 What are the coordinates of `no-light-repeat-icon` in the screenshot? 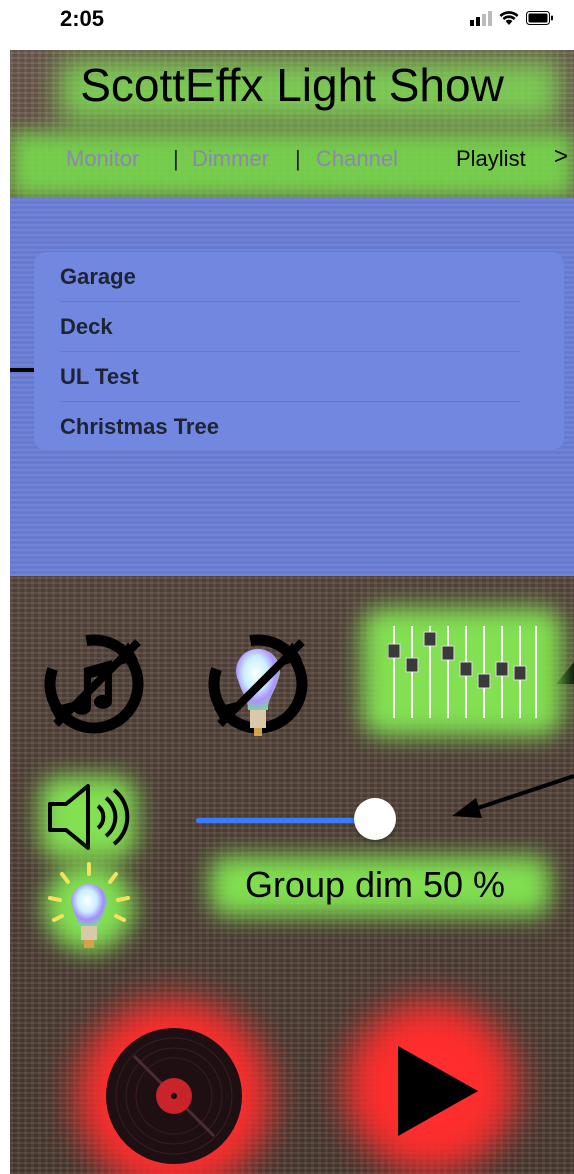 It's located at (258, 687).